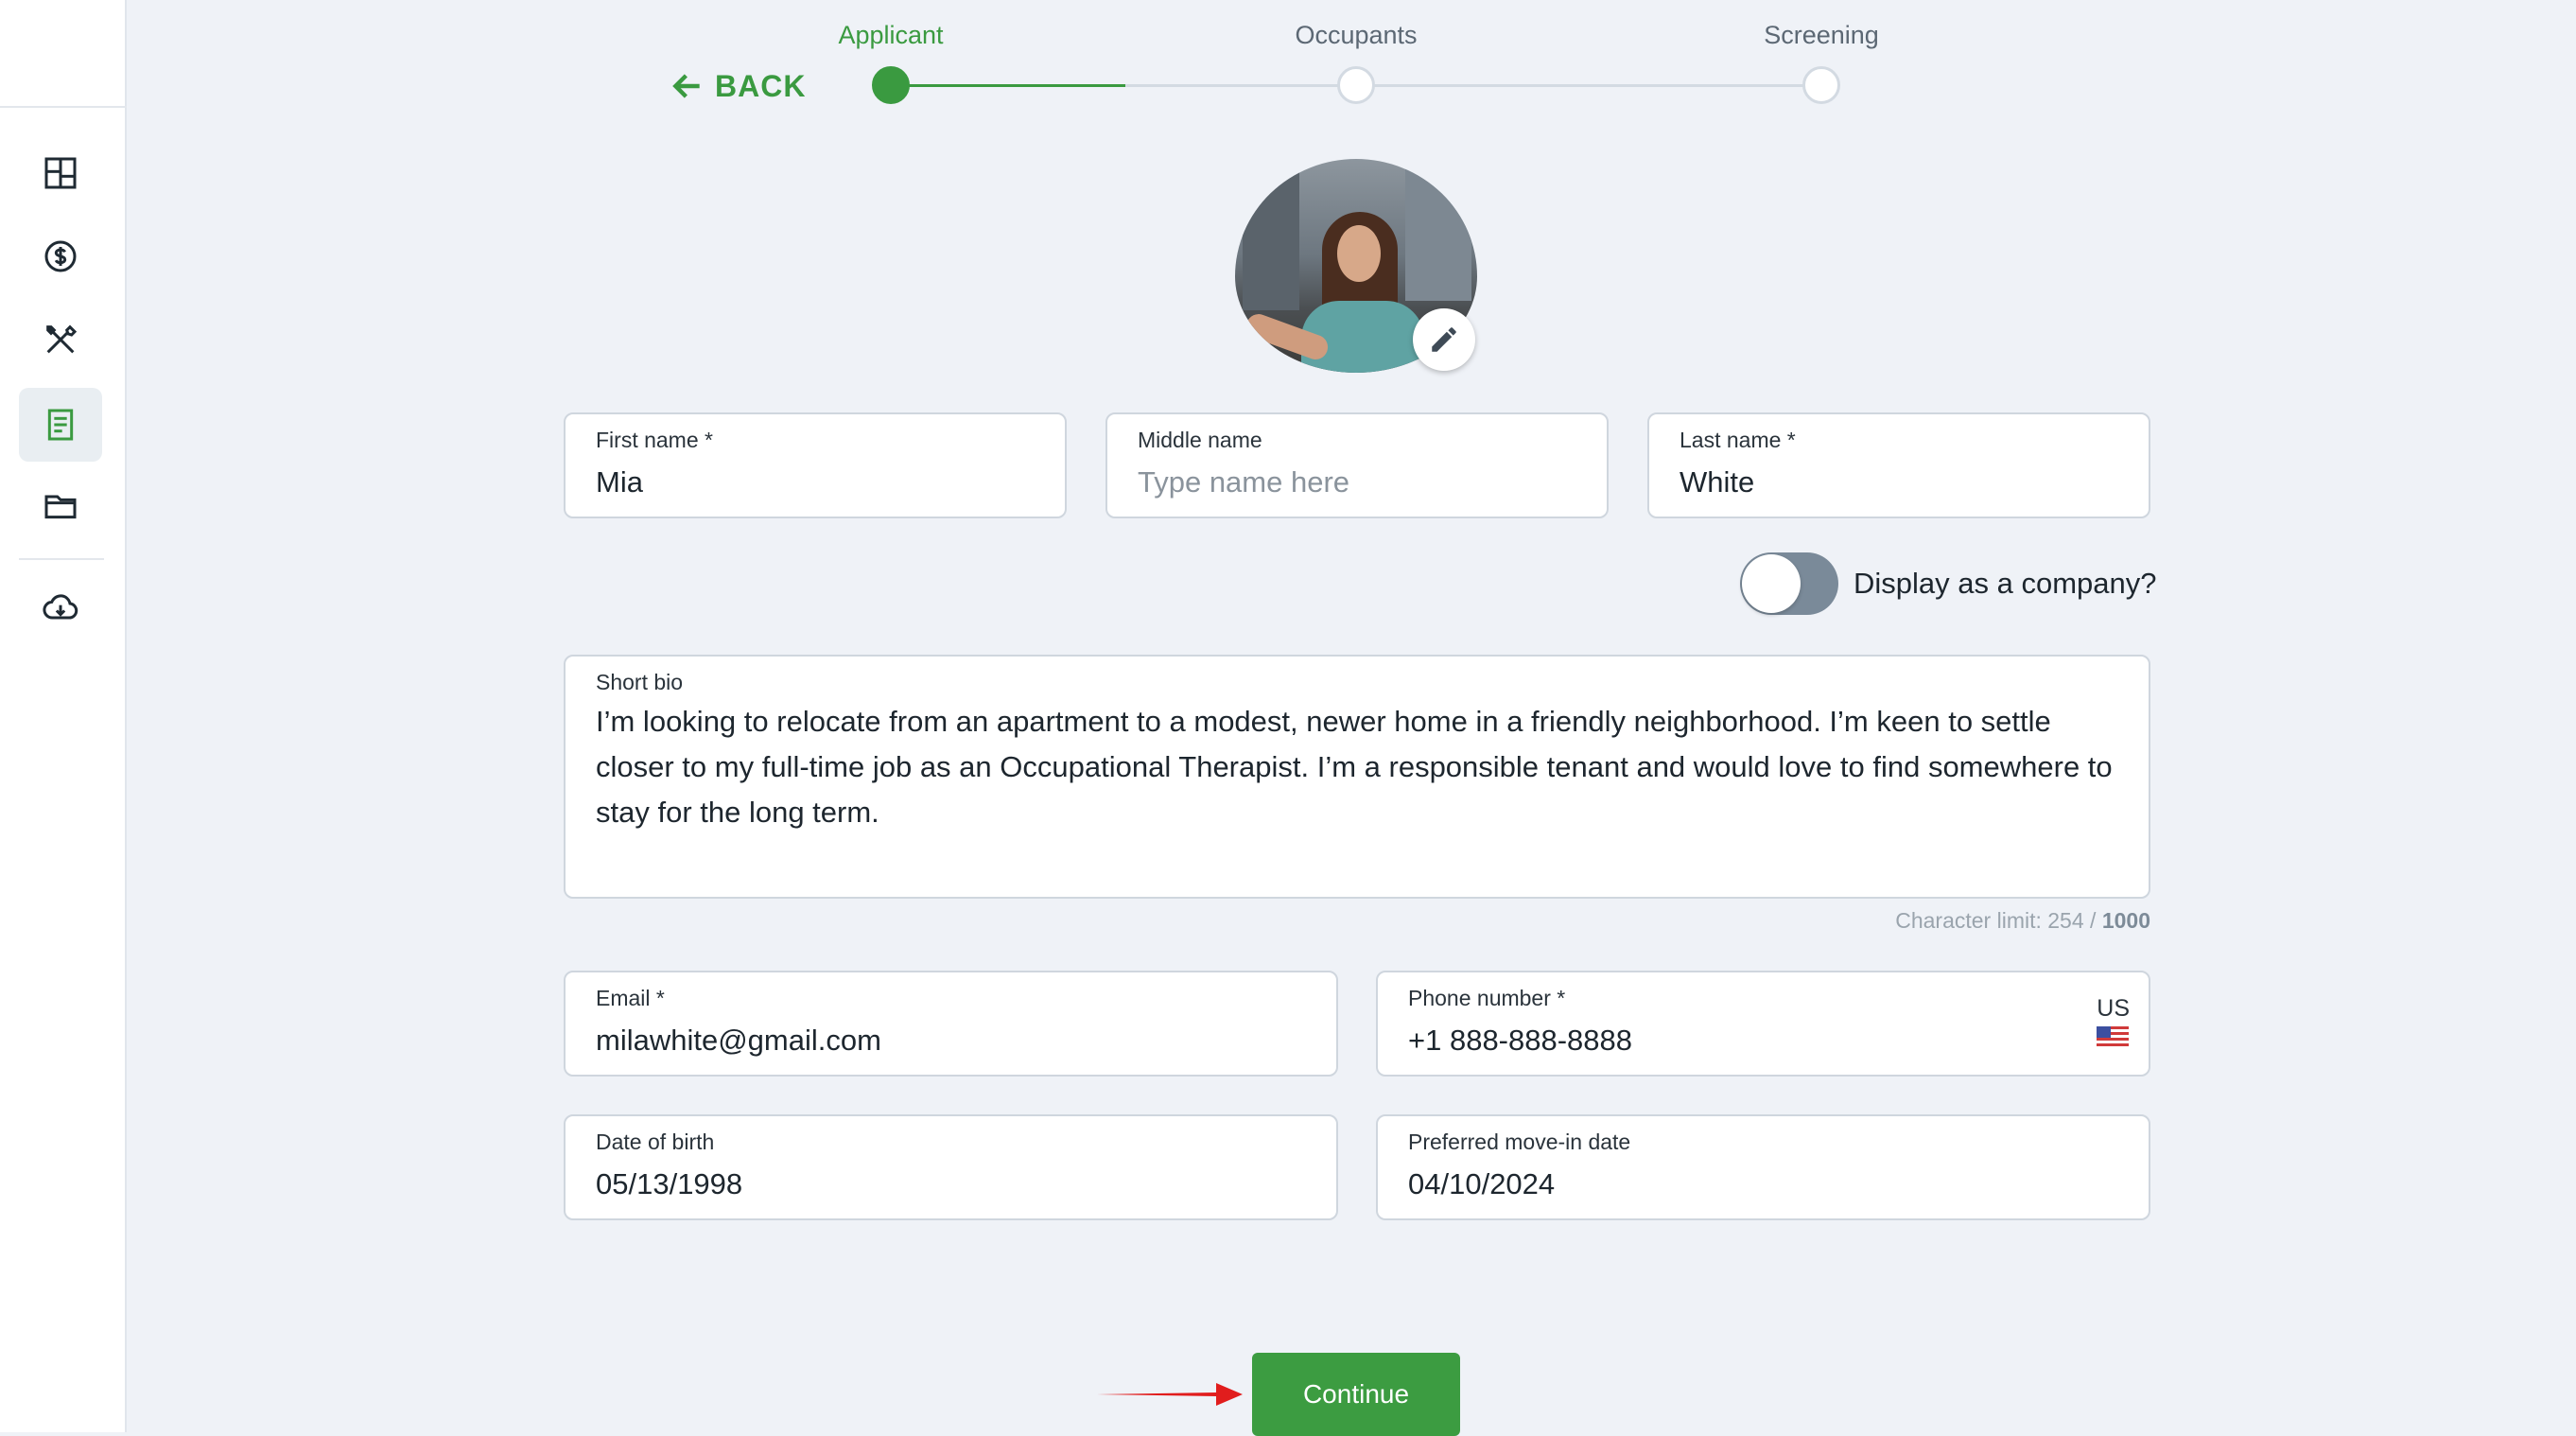 Image resolution: width=2576 pixels, height=1436 pixels. I want to click on step-label-screening: Screening, so click(1821, 35).